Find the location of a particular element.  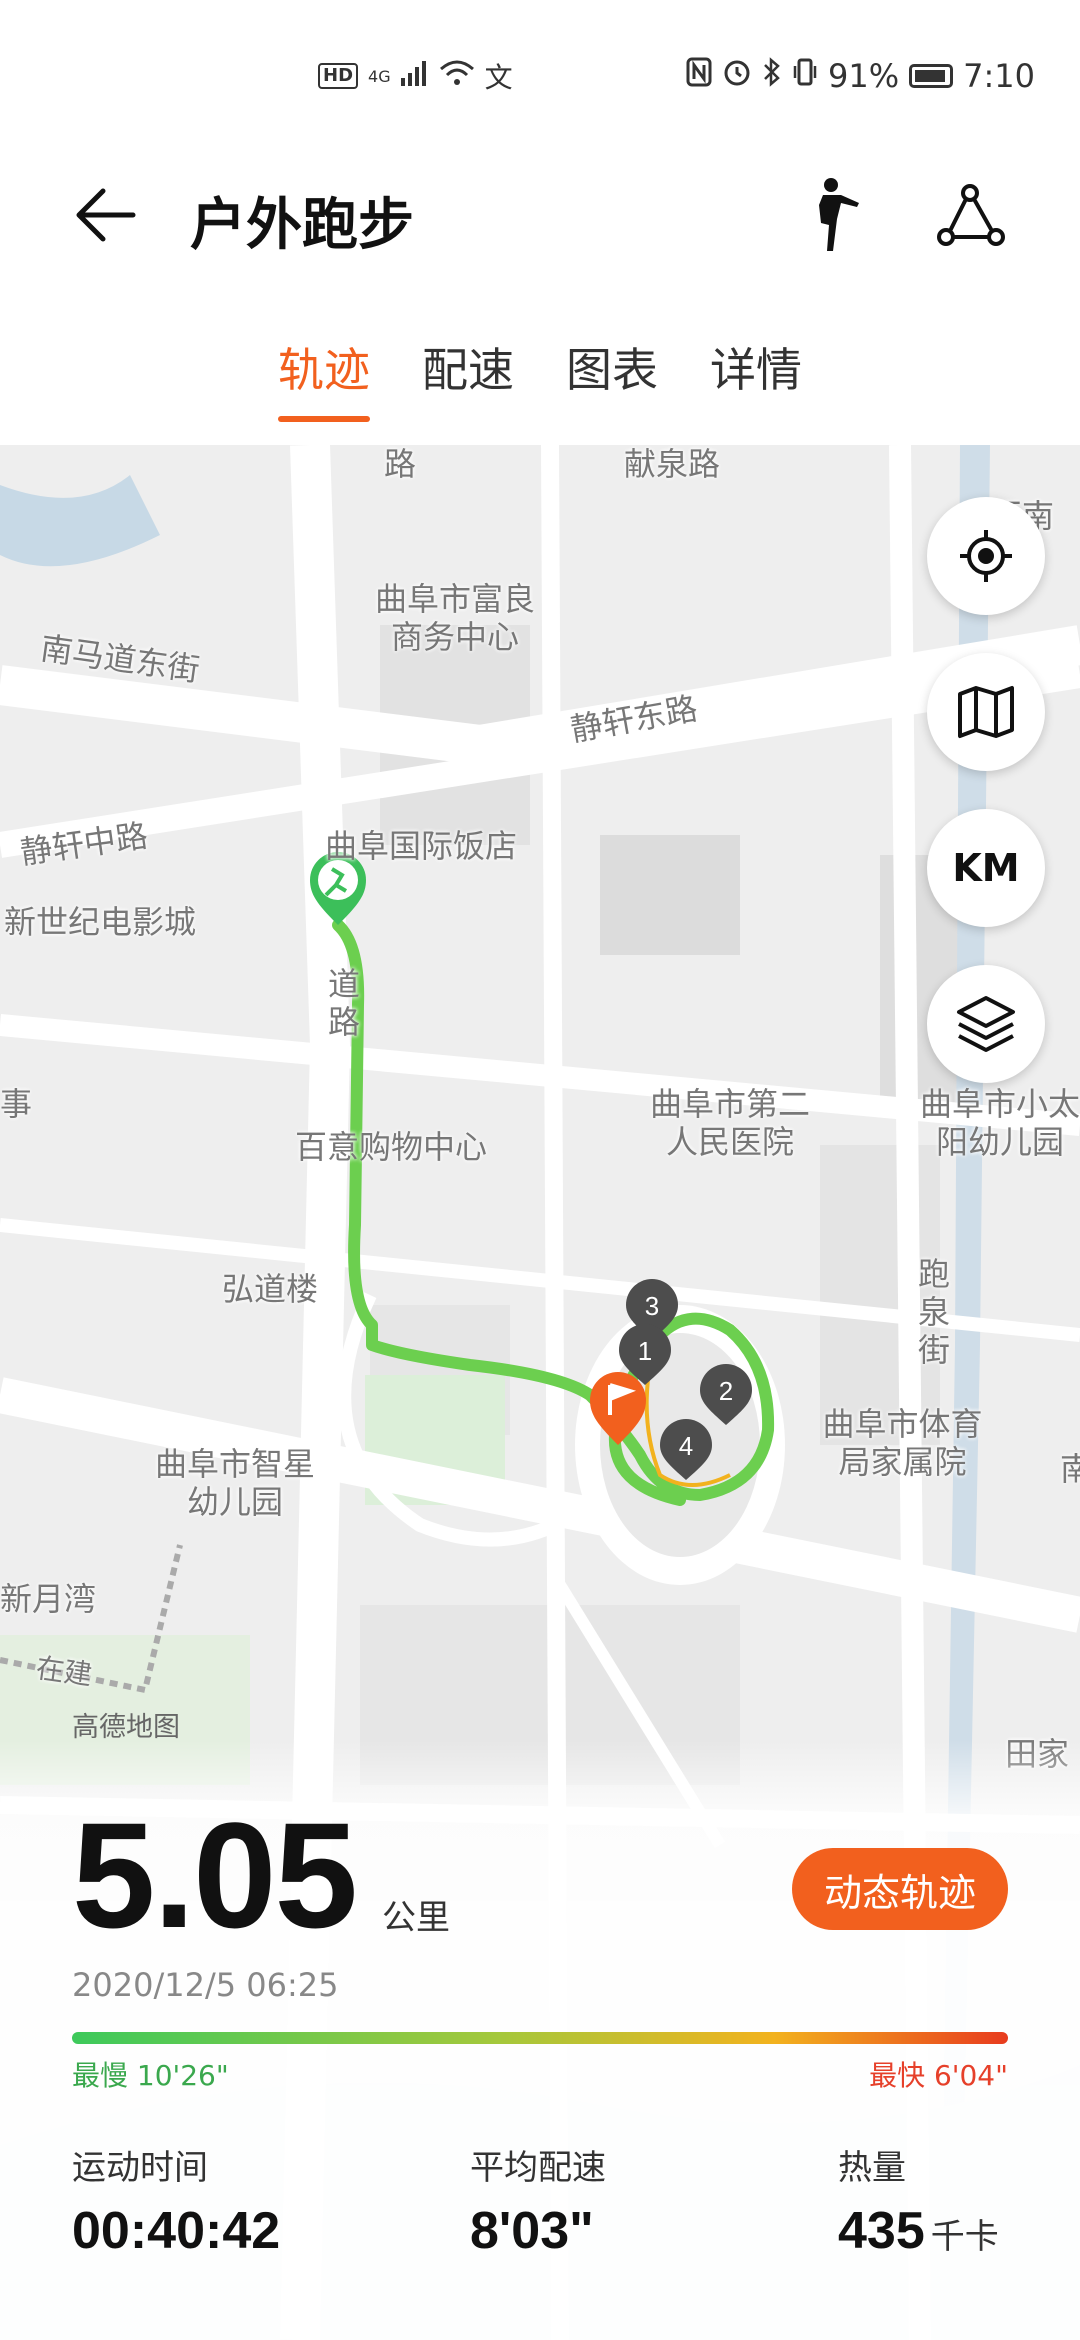

signal-icon is located at coordinates (414, 76).